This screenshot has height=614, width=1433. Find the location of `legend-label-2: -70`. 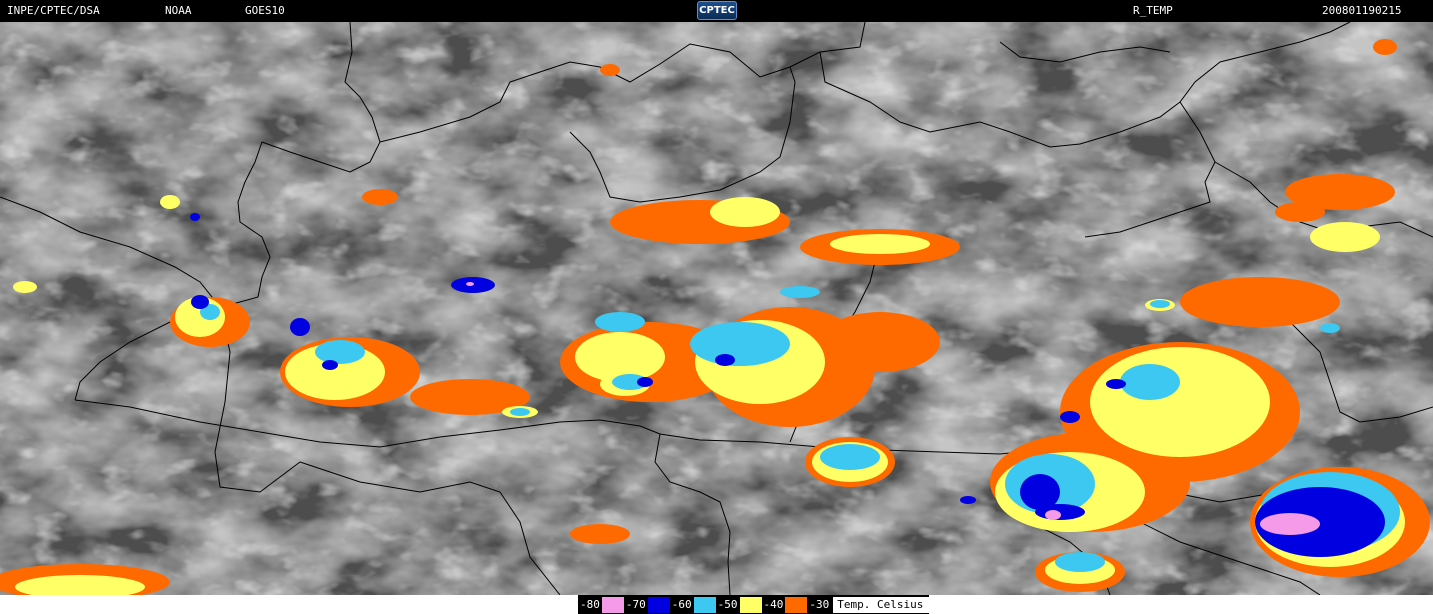

legend-label-2: -70 is located at coordinates (635, 604).